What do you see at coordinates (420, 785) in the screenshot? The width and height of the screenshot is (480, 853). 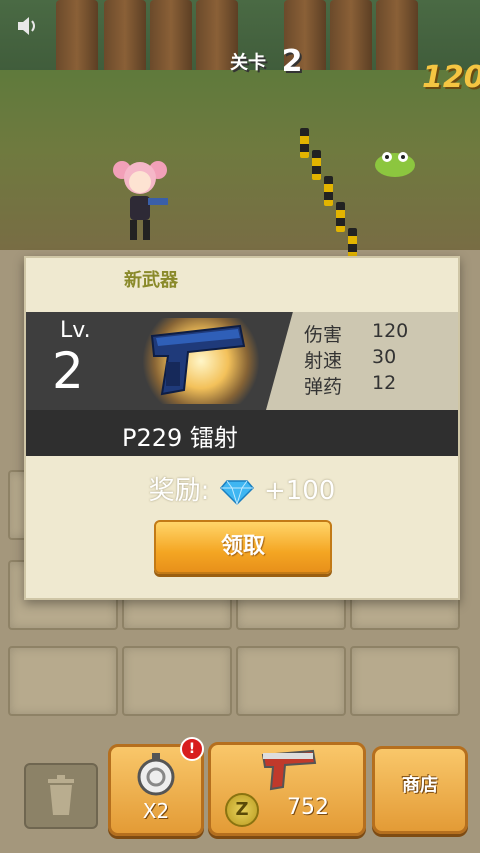 I see `shop-label: 商店` at bounding box center [420, 785].